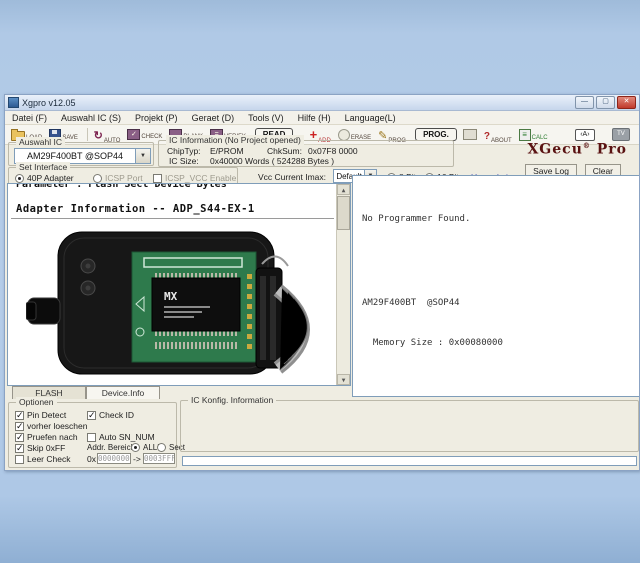 The height and width of the screenshot is (563, 640). Describe the element at coordinates (343, 379) in the screenshot. I see `scroll-down-arrow: ▼` at that location.